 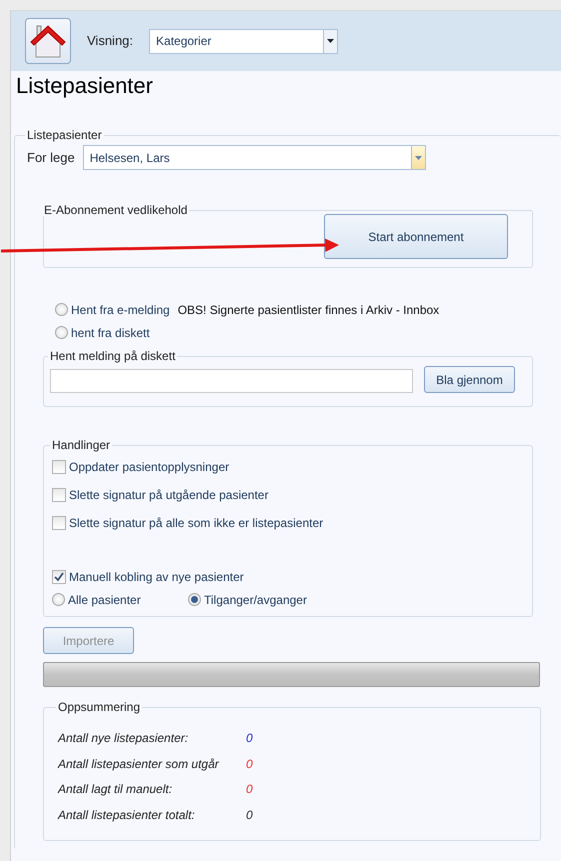 What do you see at coordinates (59, 577) in the screenshot?
I see `check-icon` at bounding box center [59, 577].